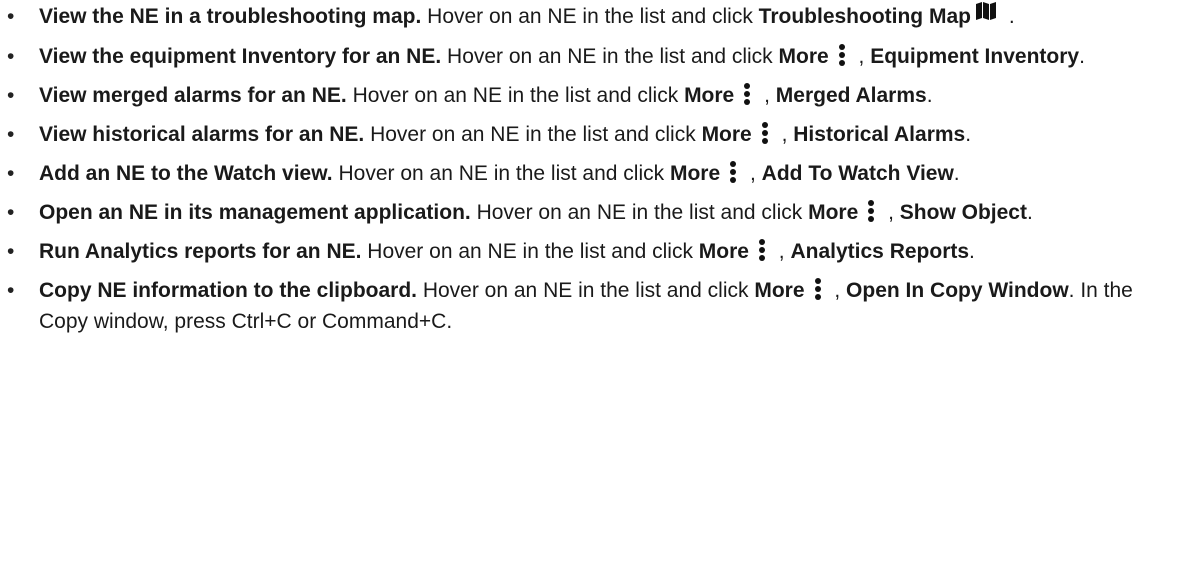 Image resolution: width=1183 pixels, height=574 pixels. Describe the element at coordinates (986, 15) in the screenshot. I see `map-icon` at that location.